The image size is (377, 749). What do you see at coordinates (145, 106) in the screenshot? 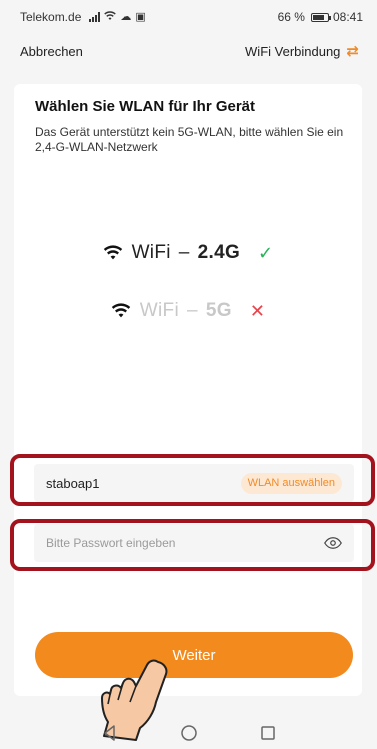
I see `page-title: Wählen Sie WLAN für Ihr Gerät` at bounding box center [145, 106].